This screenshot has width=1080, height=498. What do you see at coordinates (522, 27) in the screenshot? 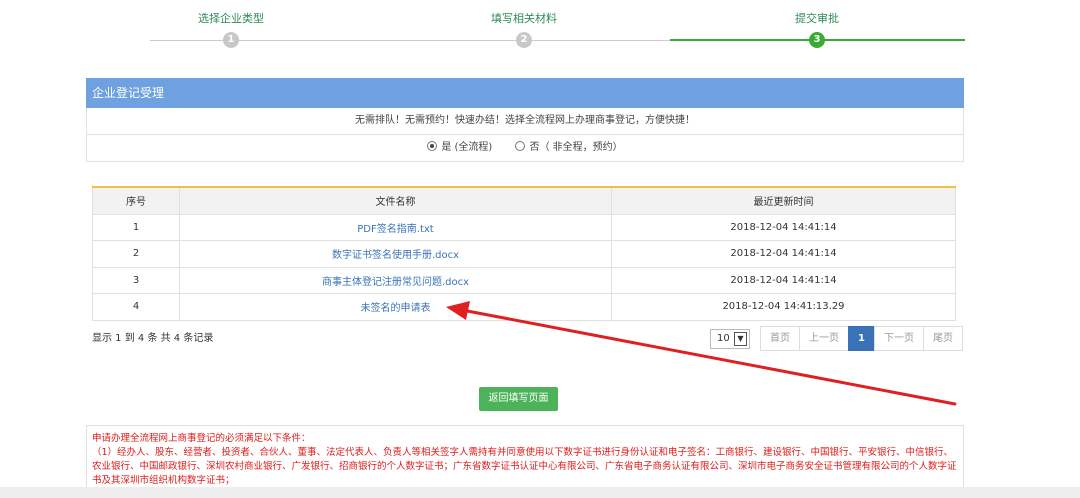
I see `progress-stepper: 选择企业类型 1 填写相关材料 2 提交审批 3` at bounding box center [522, 27].